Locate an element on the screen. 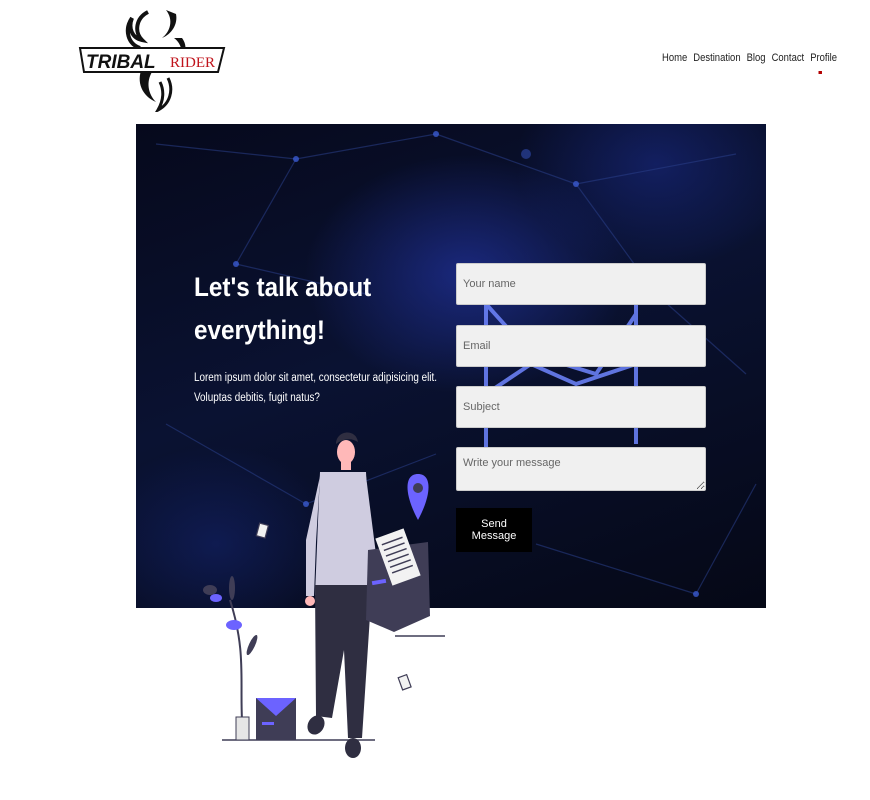 The image size is (870, 800). hero-title-line1: Let's talk about is located at coordinates (283, 287).